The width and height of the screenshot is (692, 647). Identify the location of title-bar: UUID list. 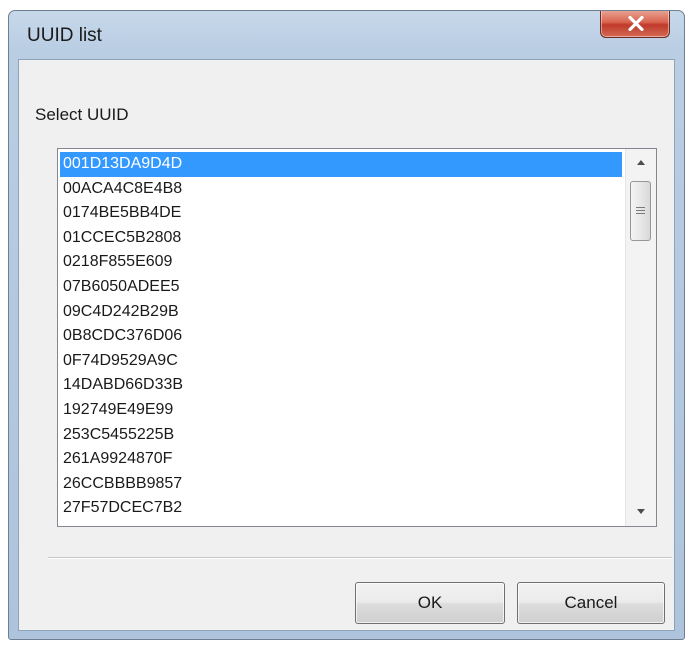
(346, 35).